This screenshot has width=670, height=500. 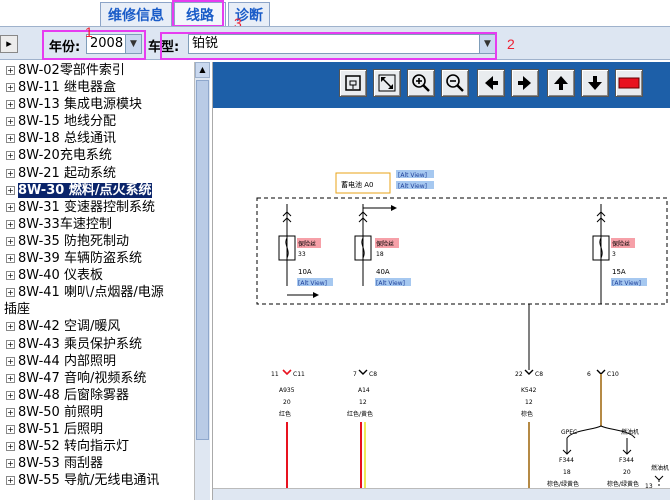 I want to click on zoom-in-button, so click(x=421, y=83).